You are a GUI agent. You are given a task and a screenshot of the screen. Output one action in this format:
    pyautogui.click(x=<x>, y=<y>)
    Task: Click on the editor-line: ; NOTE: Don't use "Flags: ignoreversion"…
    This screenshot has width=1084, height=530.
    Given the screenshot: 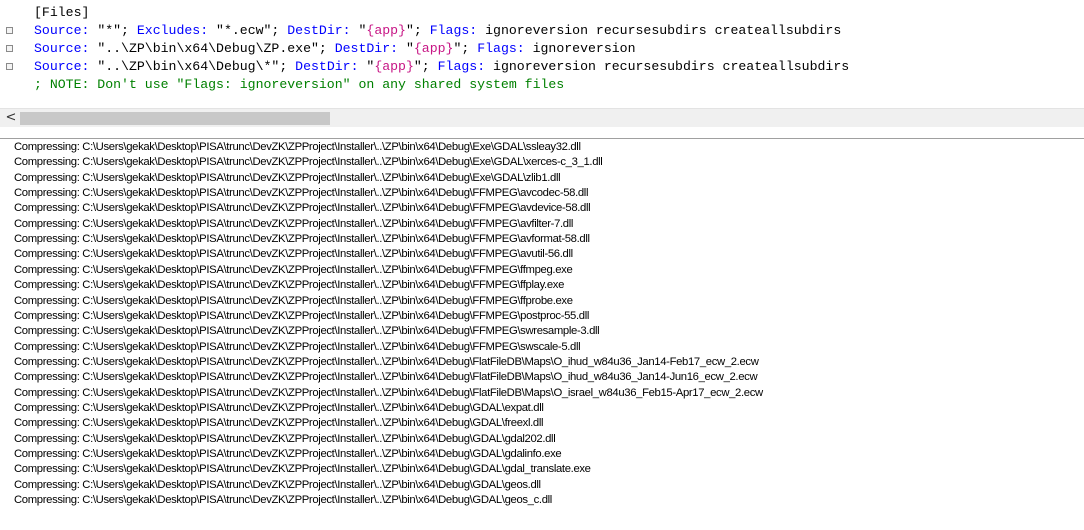 What is the action you would take?
    pyautogui.click(x=542, y=85)
    